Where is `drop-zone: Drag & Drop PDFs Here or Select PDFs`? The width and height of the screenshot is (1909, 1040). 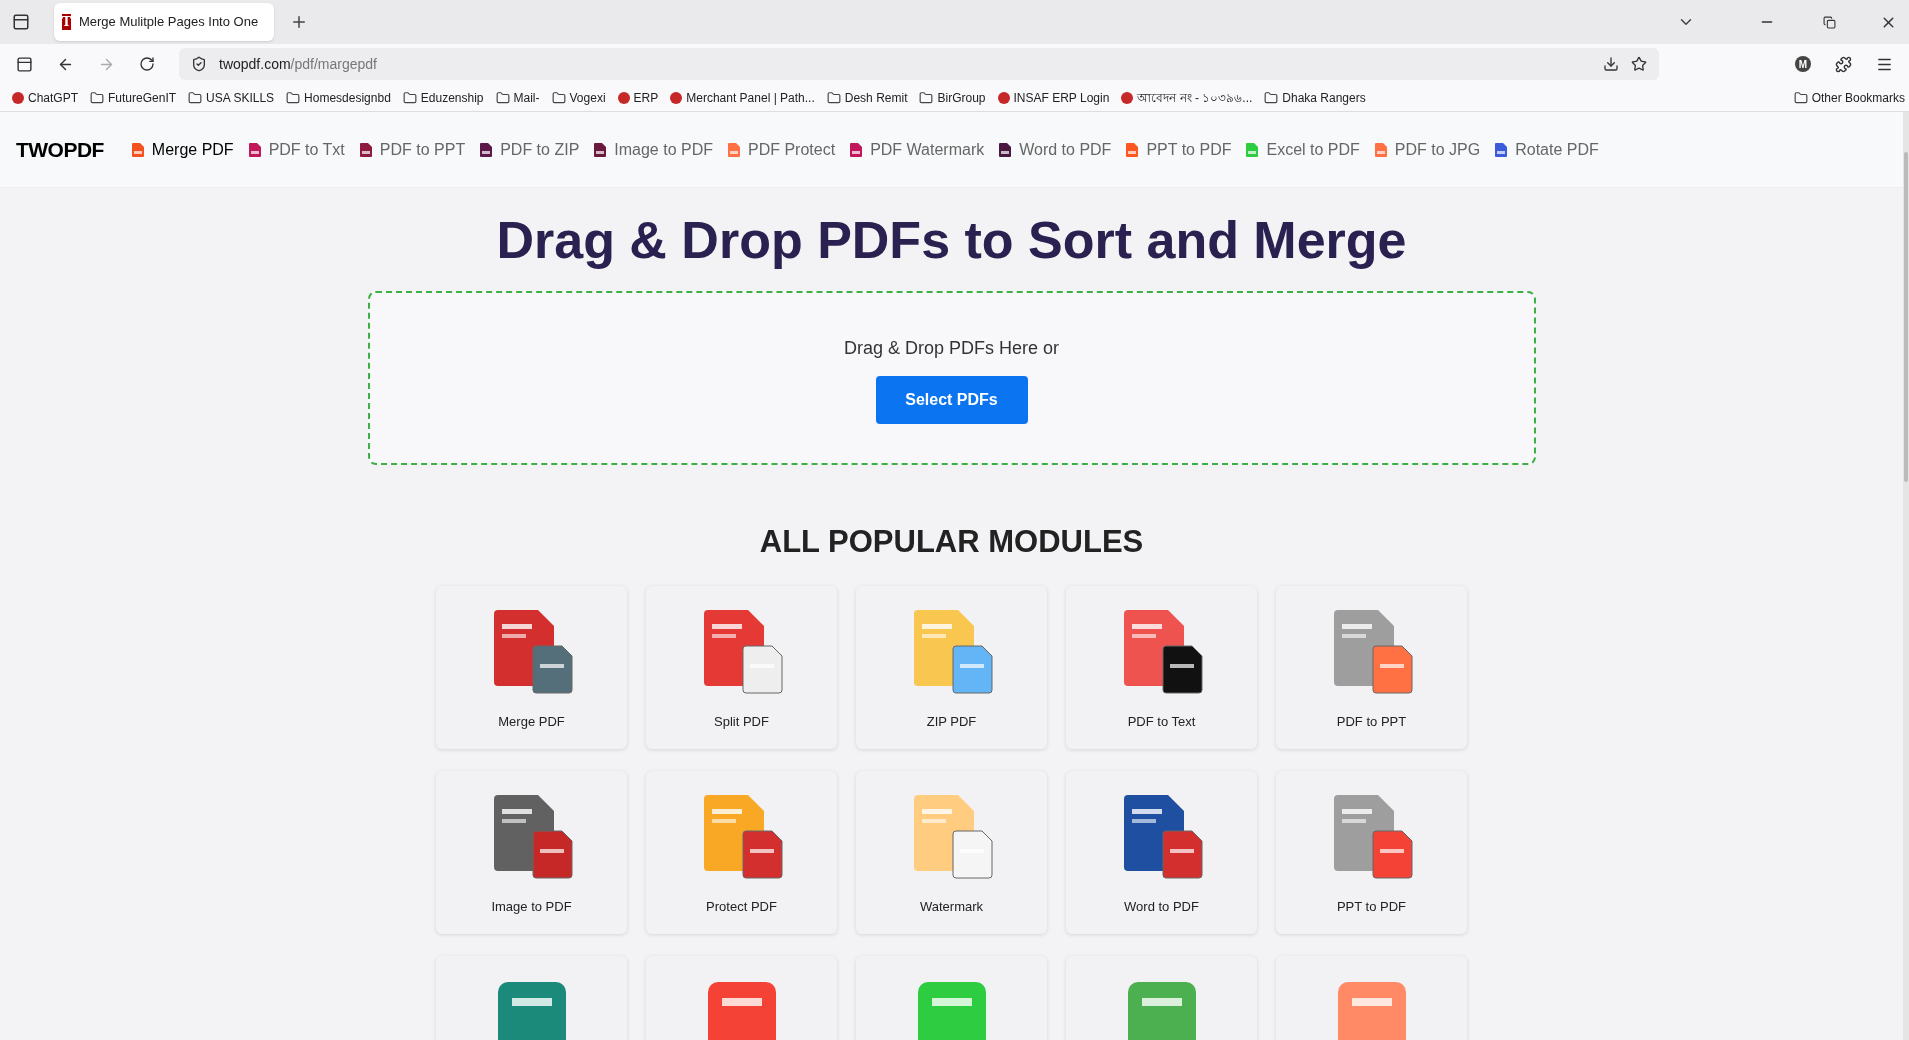
drop-zone: Drag & Drop PDFs Here or Select PDFs is located at coordinates (951, 378).